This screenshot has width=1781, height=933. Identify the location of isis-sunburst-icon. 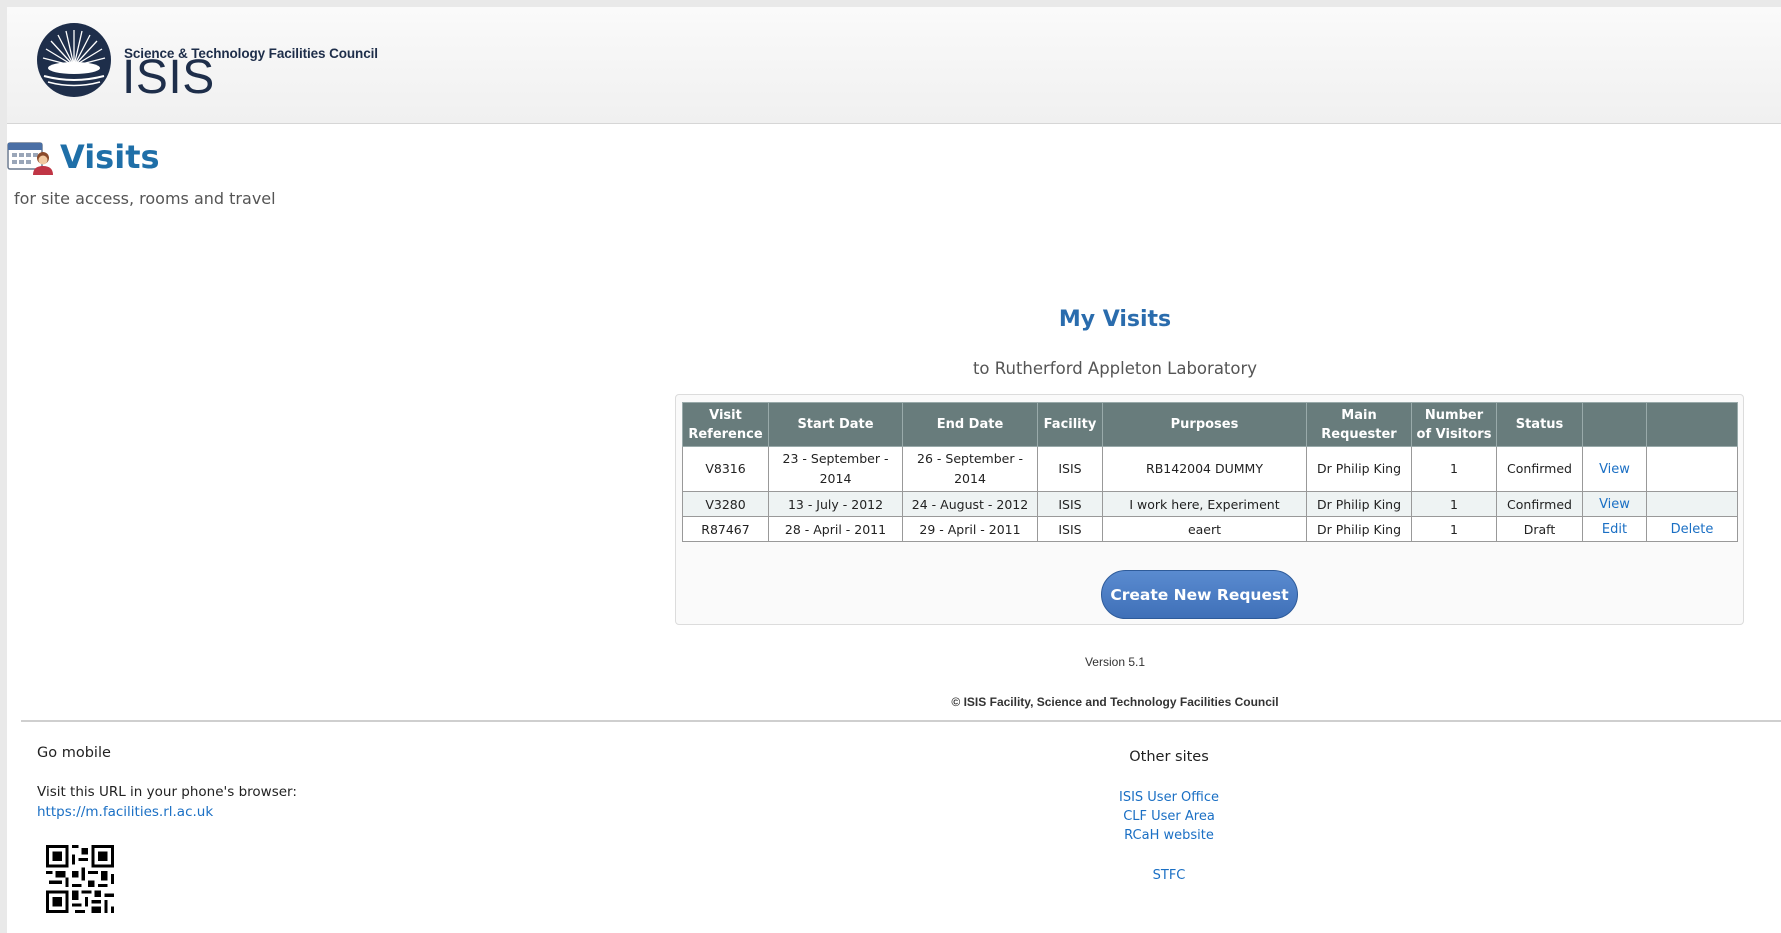
(74, 60).